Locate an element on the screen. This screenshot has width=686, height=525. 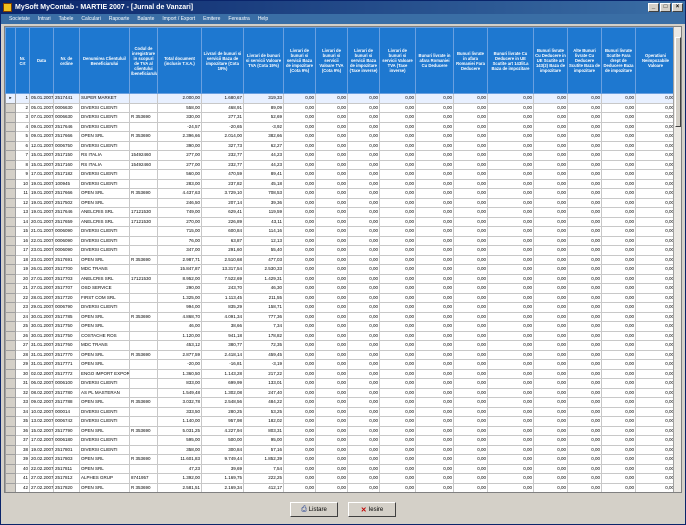
table-cell: 749,00 is located at coordinates (179, 212).